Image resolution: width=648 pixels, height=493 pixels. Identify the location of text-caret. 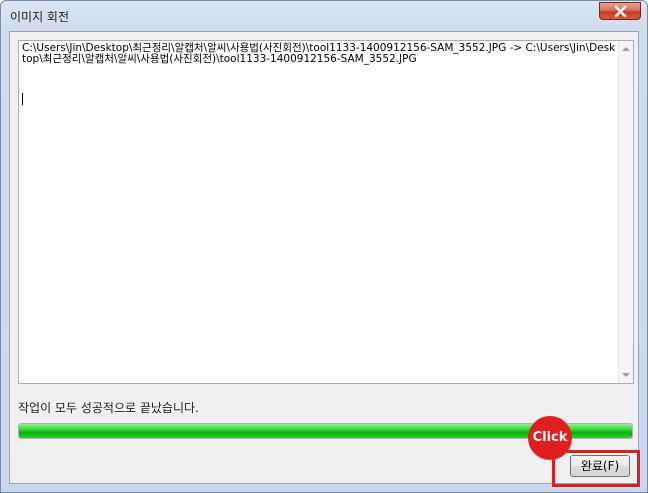
(22, 99).